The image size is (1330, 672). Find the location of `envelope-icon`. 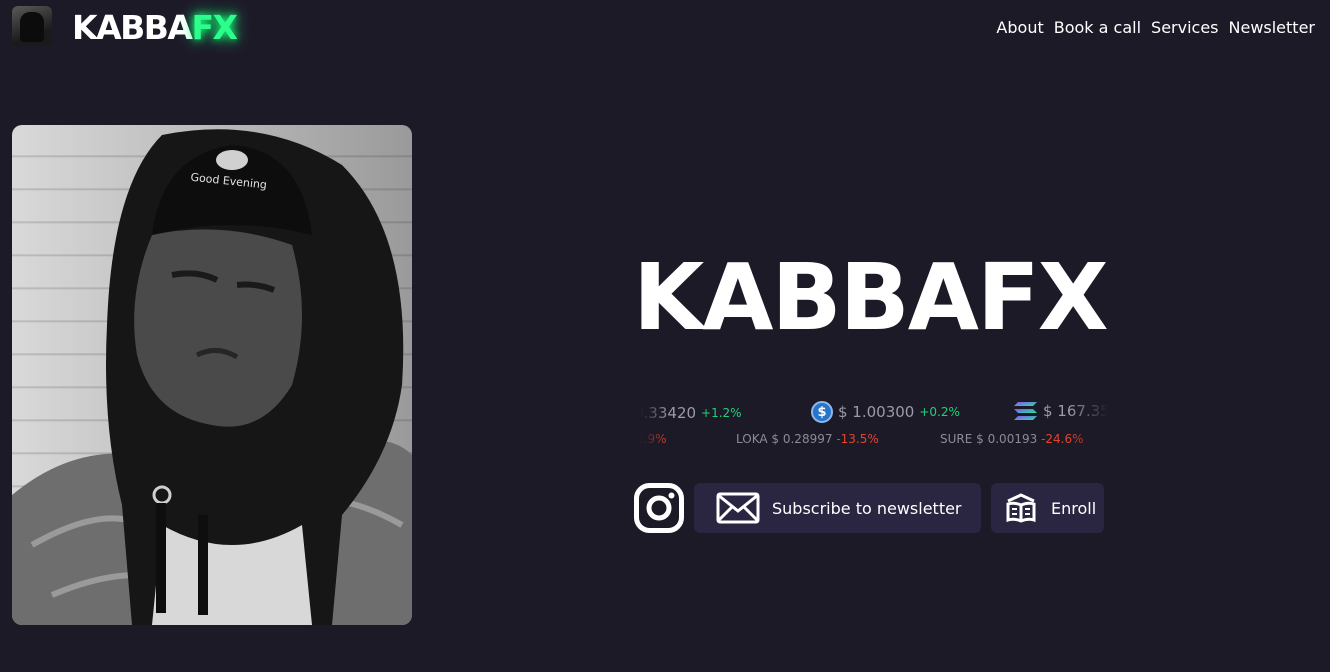

envelope-icon is located at coordinates (738, 508).